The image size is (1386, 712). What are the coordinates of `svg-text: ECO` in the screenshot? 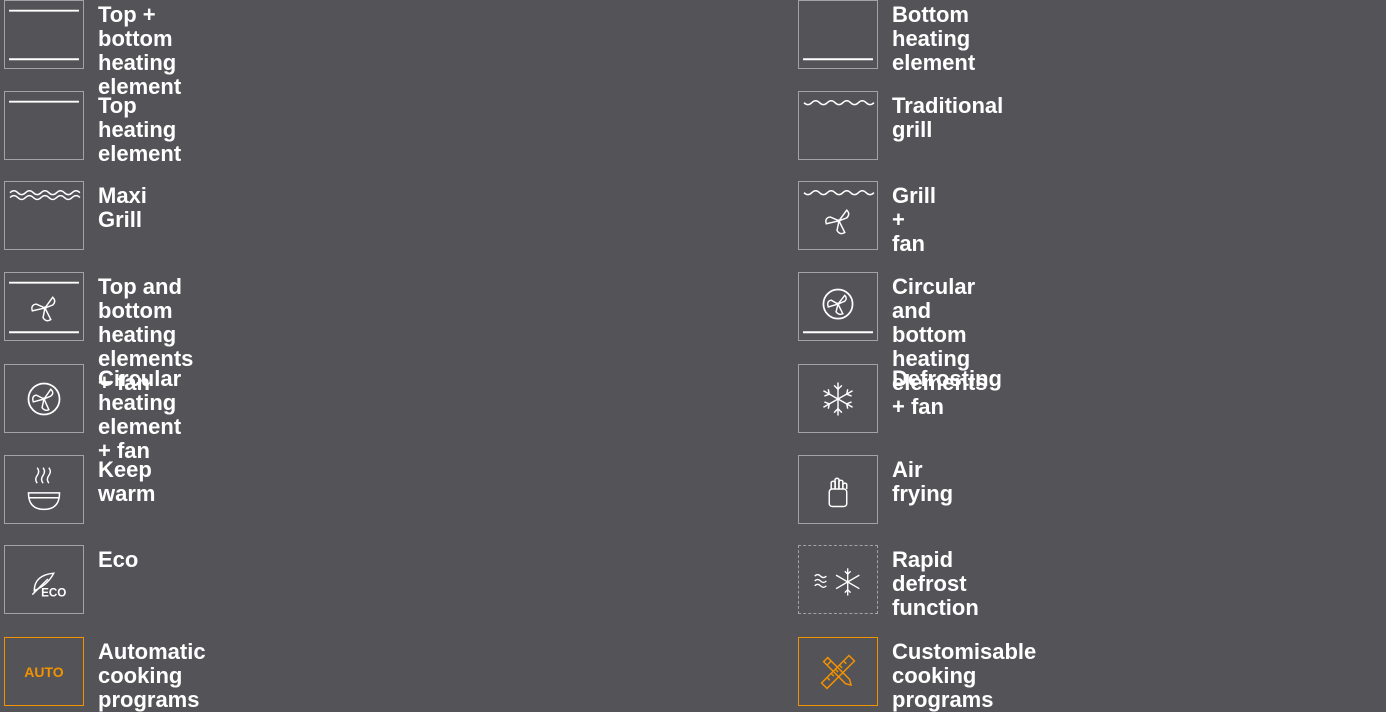 It's located at (53, 592).